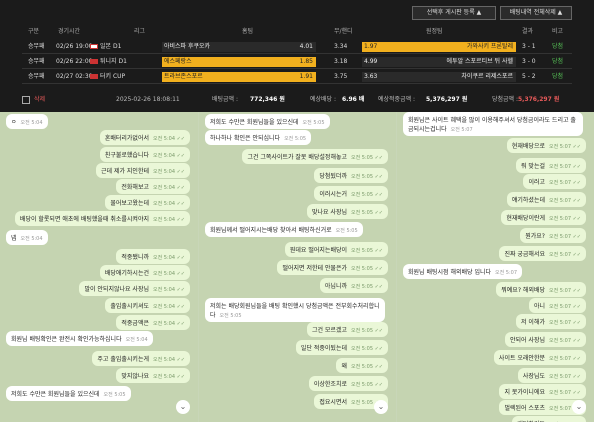 The height and width of the screenshot is (422, 594). What do you see at coordinates (239, 47) in the screenshot?
I see `home-odds-cell: 아비스파 후쿠오카 4.01` at bounding box center [239, 47].